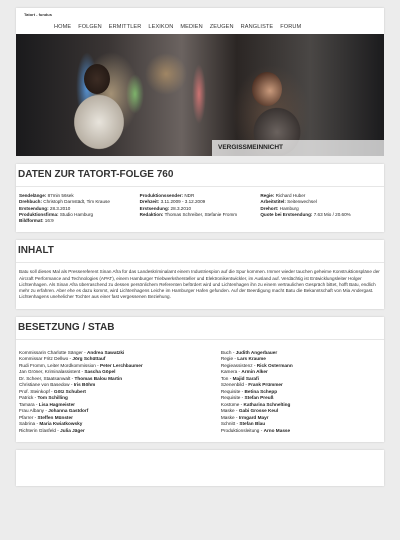 The height and width of the screenshot is (540, 400). I want to click on crew-name-link: Rick Ostermann, so click(275, 365).